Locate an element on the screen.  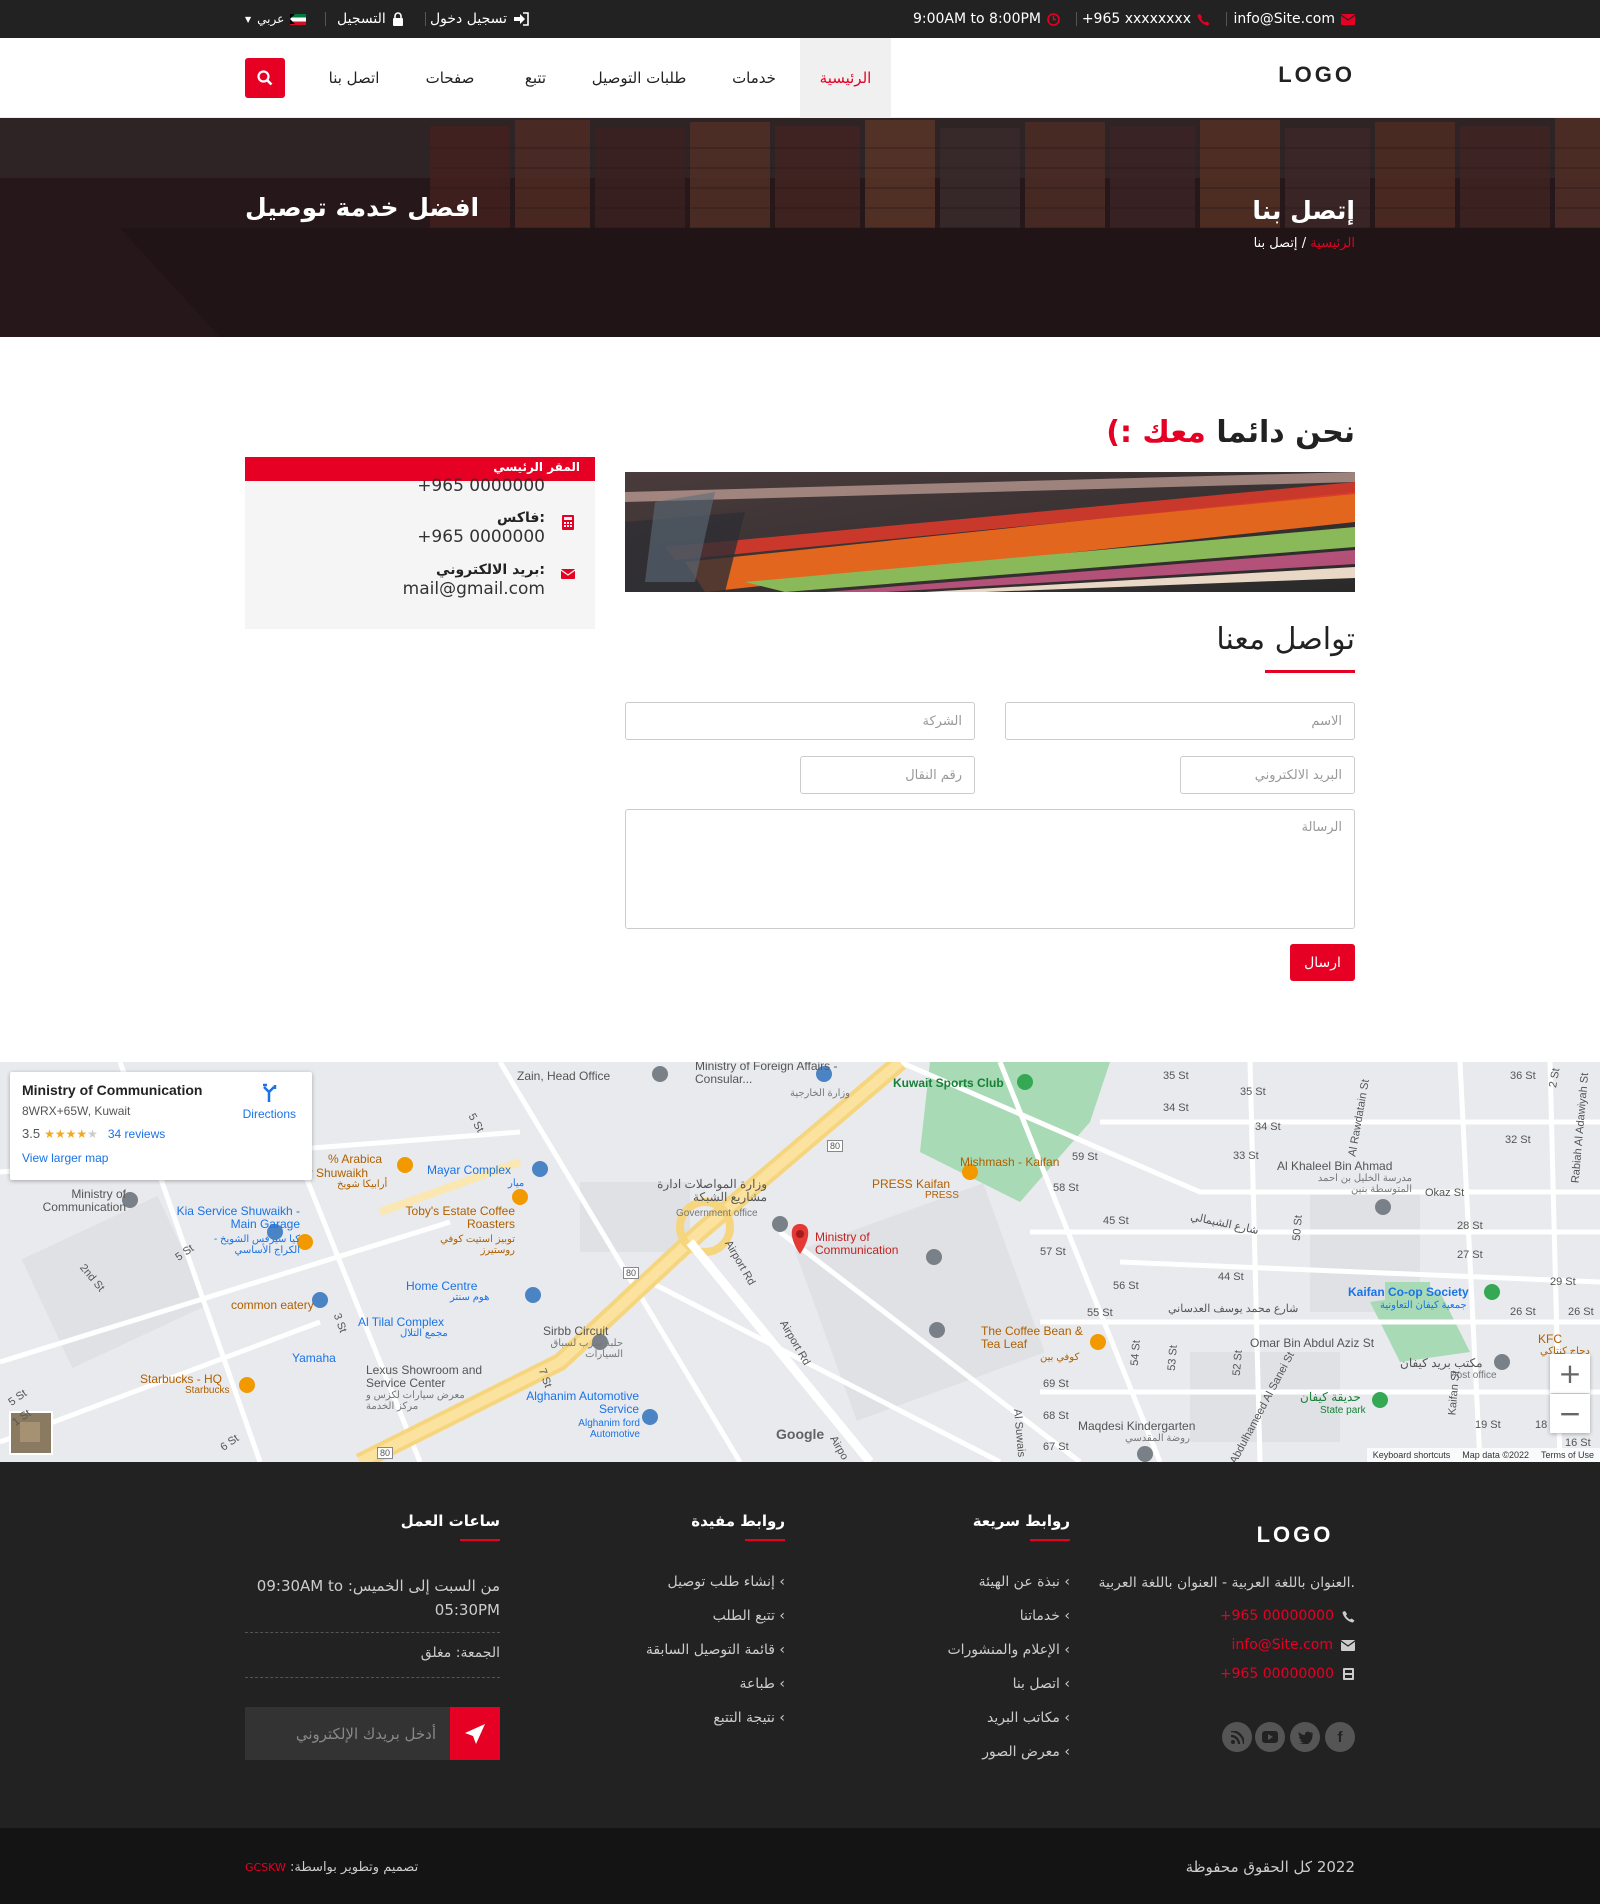
map-street-label: 19 St is located at coordinates (1488, 1425).